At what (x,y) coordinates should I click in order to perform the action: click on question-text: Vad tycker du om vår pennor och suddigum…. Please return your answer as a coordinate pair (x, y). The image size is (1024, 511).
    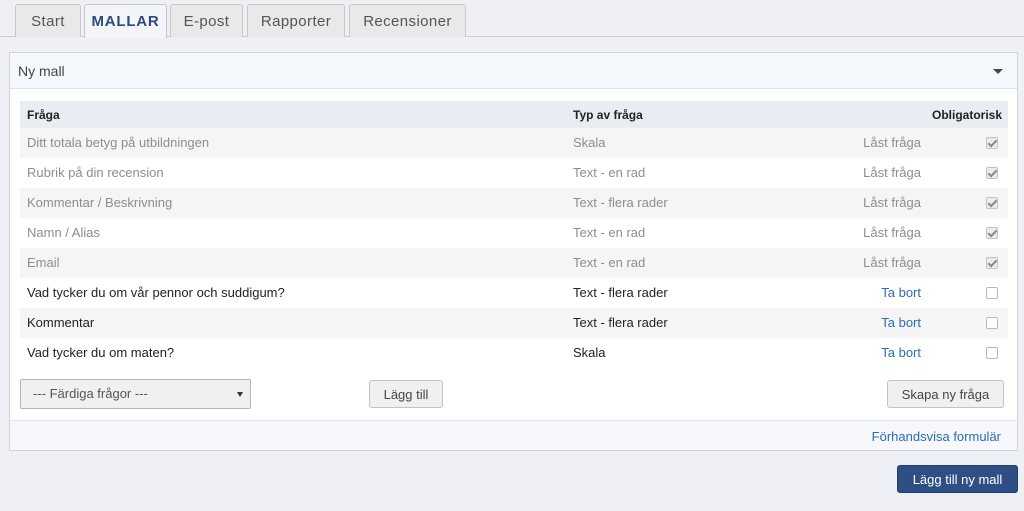
    Looking at the image, I should click on (156, 292).